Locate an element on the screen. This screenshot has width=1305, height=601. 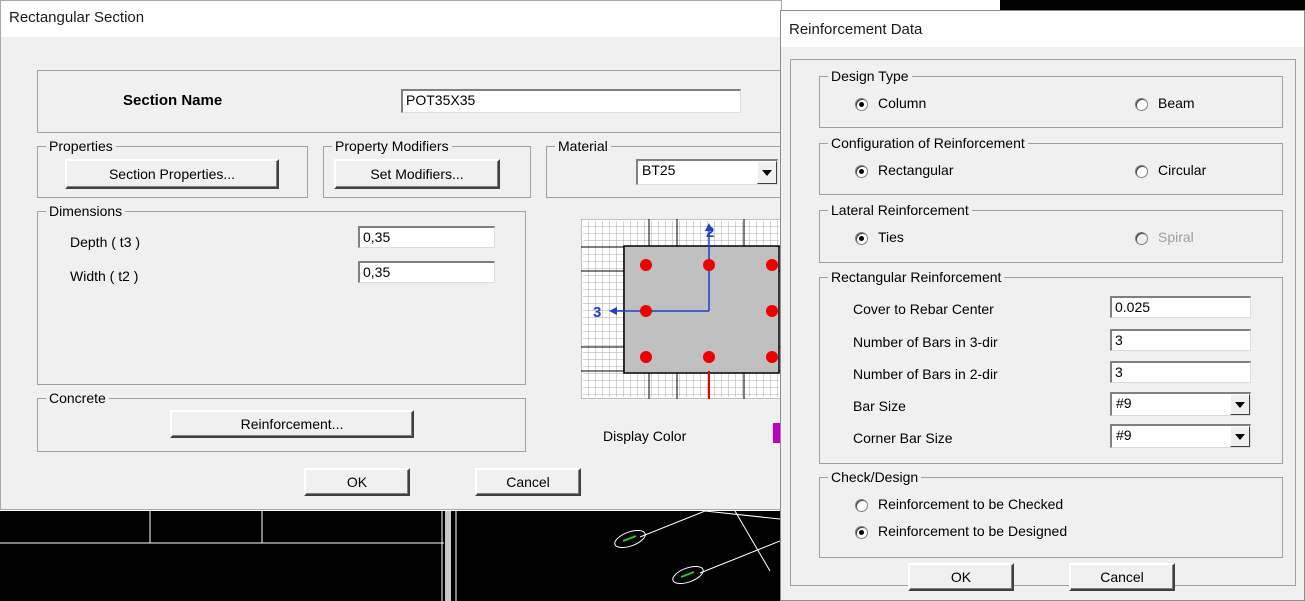
title-bar: Reinforcement Data is located at coordinates (1042, 29).